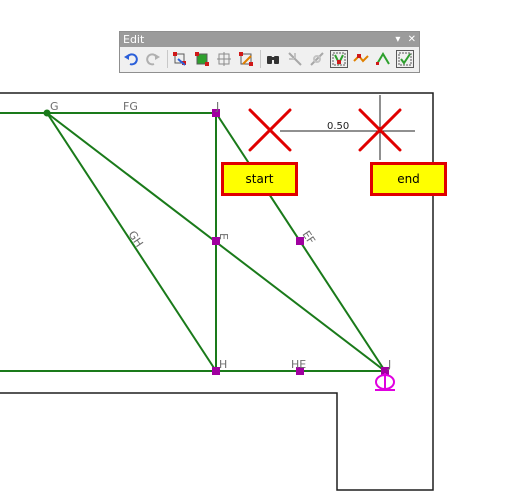 The image size is (506, 501). I want to click on label-node-j-top: J, so click(217, 106).